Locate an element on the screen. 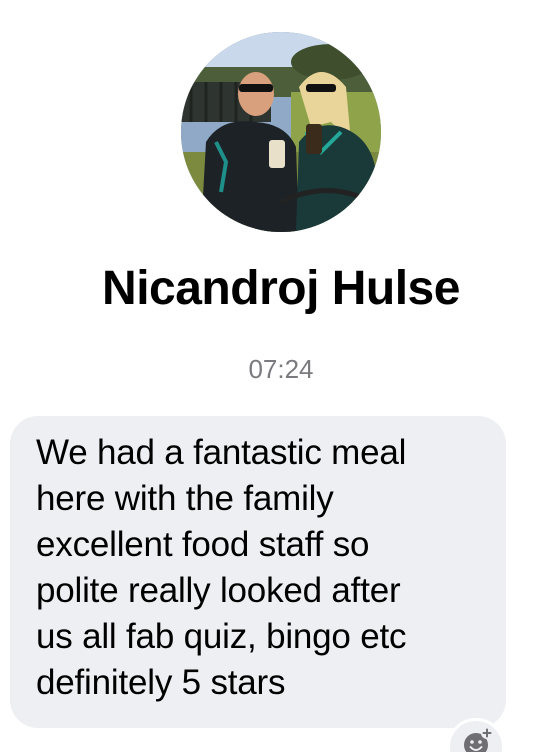 This screenshot has height=752, width=556. profile-photo is located at coordinates (281, 132).